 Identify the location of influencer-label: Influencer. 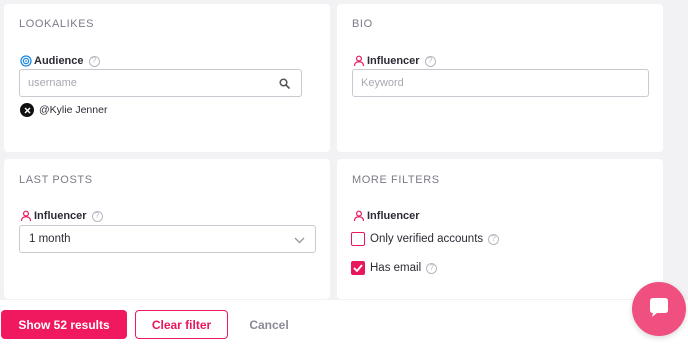
(386, 216).